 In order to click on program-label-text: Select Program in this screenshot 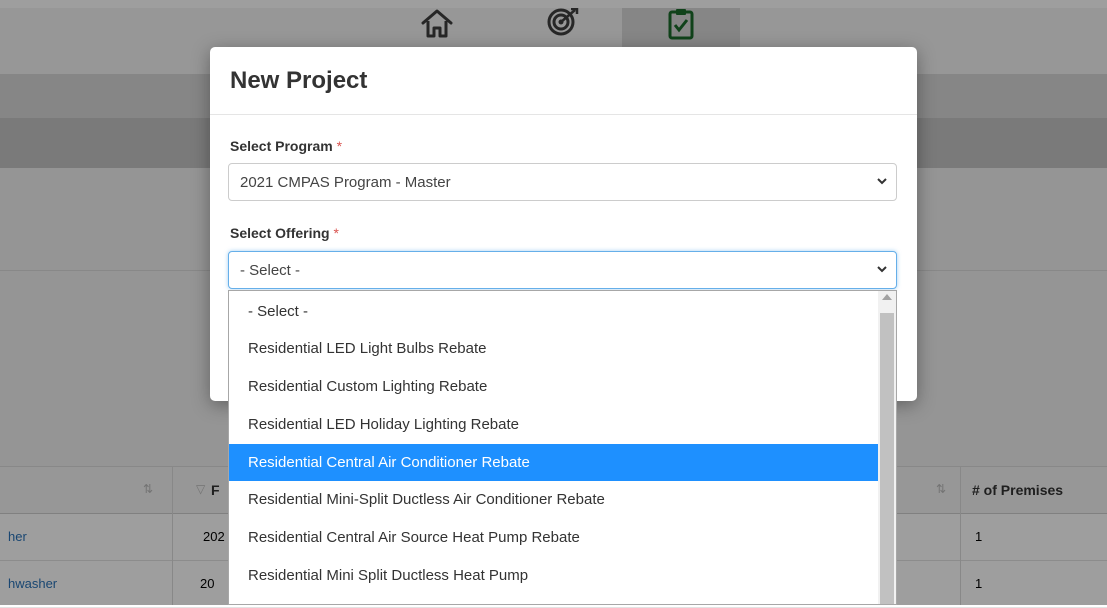, I will do `click(281, 146)`.